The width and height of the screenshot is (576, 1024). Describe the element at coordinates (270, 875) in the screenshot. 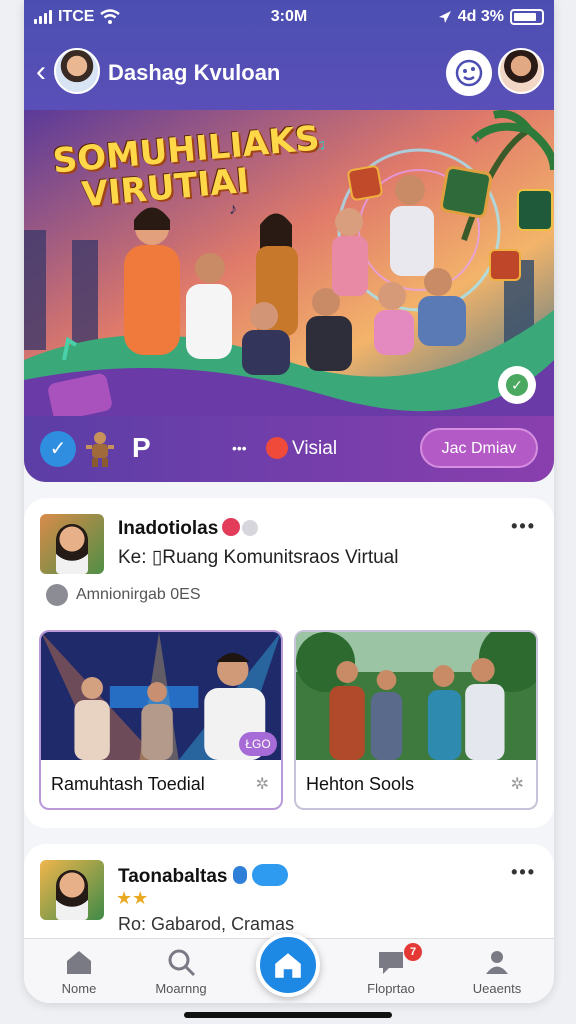

I see `video-badge-icon` at that location.